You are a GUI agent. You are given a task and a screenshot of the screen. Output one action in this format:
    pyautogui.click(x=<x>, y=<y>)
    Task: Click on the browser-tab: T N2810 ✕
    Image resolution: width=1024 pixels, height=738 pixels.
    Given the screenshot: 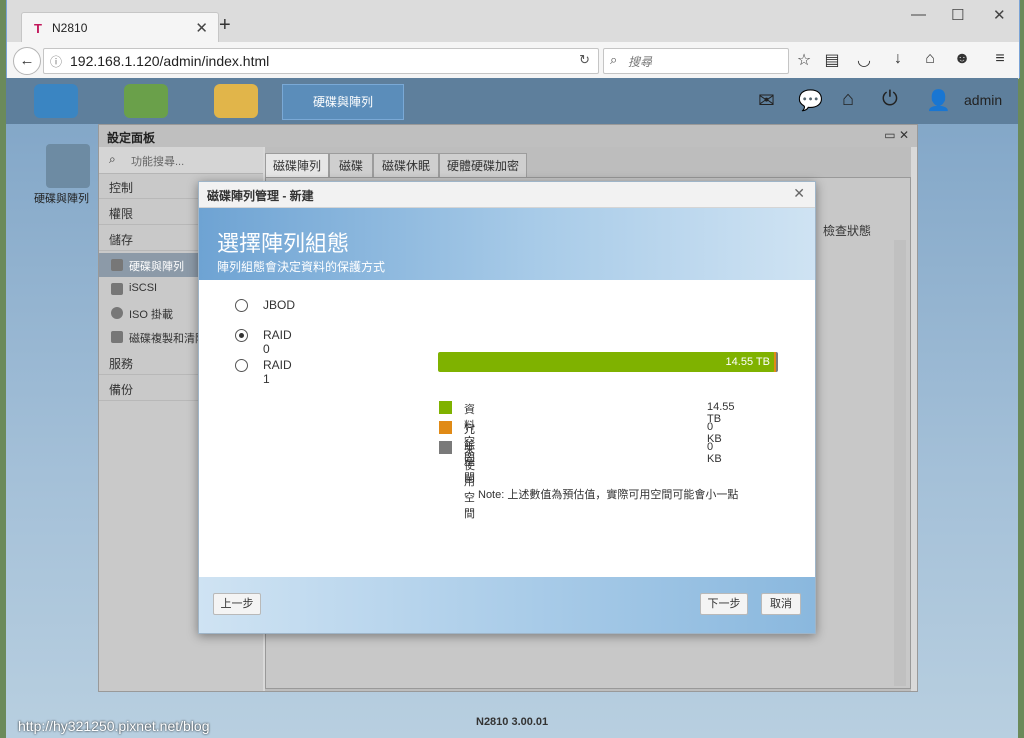 What is the action you would take?
    pyautogui.click(x=120, y=27)
    